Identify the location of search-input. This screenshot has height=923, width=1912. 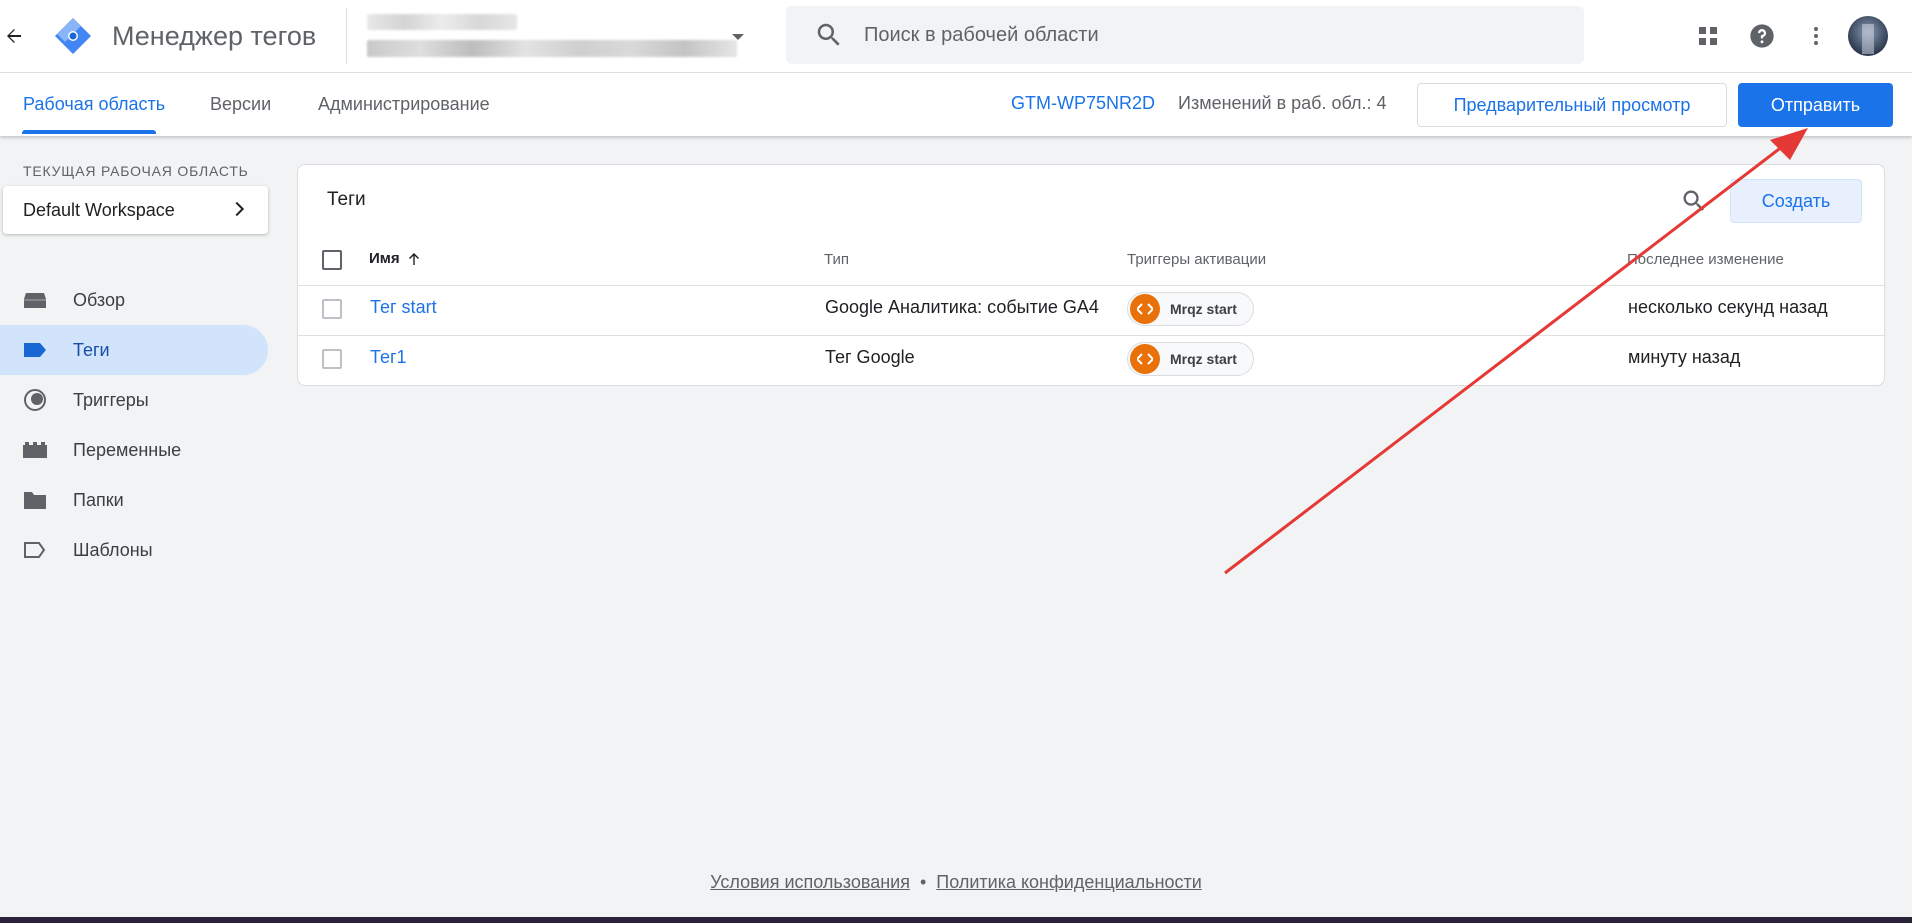
(1164, 35).